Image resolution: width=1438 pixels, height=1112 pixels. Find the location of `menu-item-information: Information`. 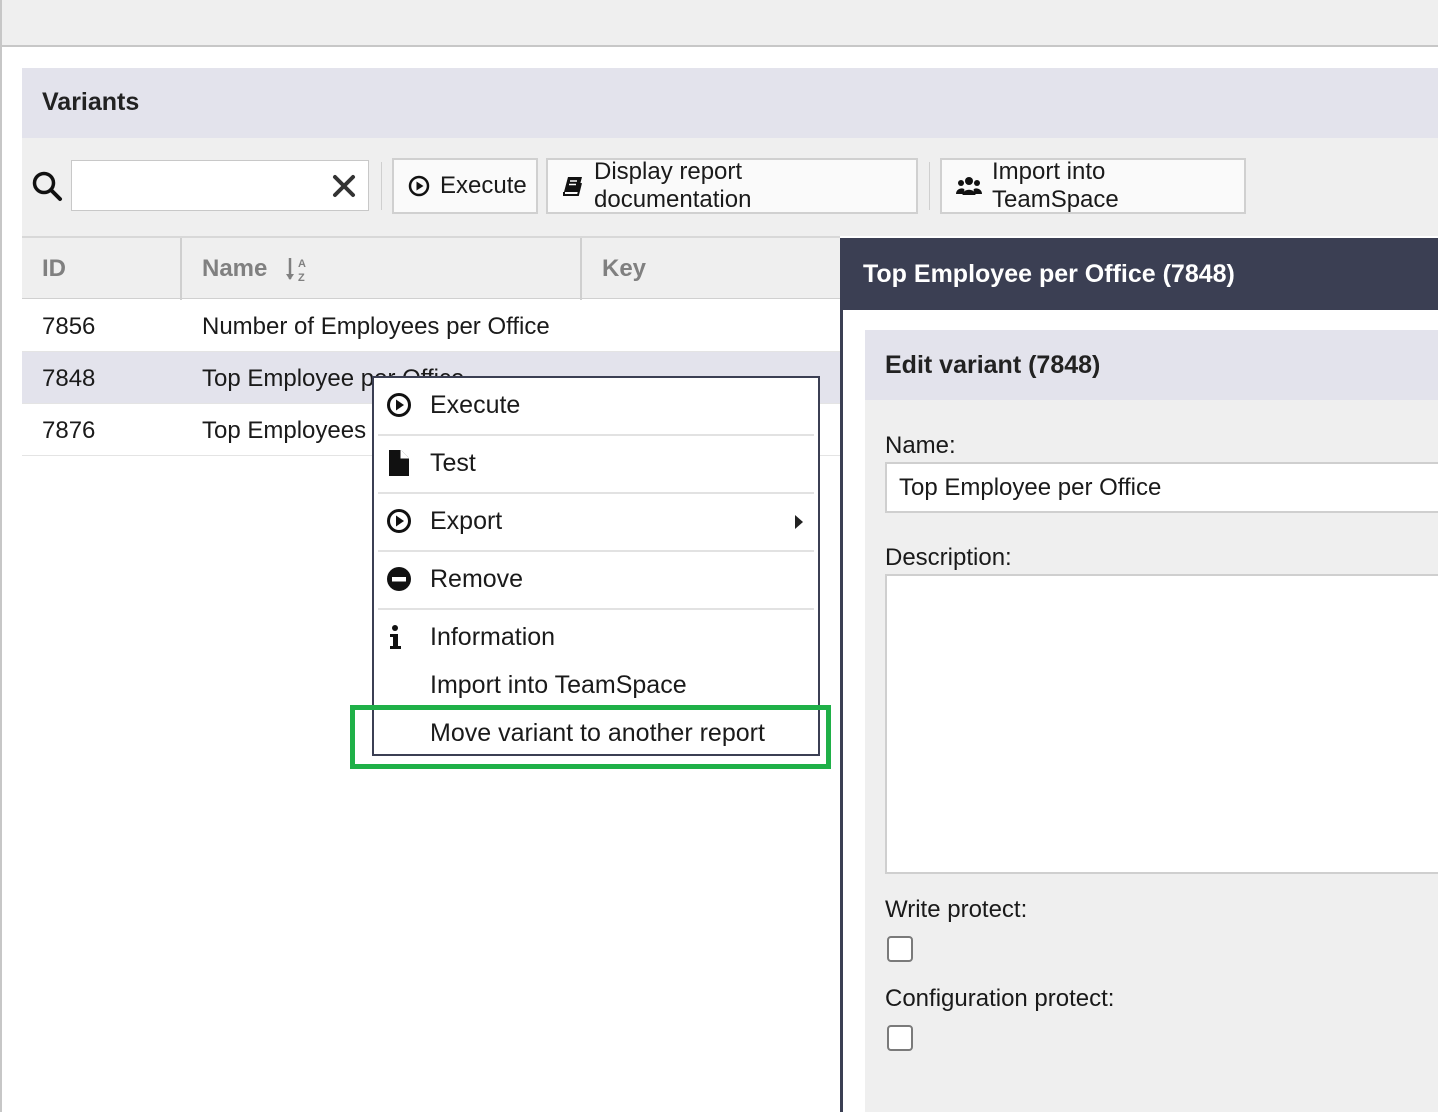

menu-item-information: Information is located at coordinates (596, 634).